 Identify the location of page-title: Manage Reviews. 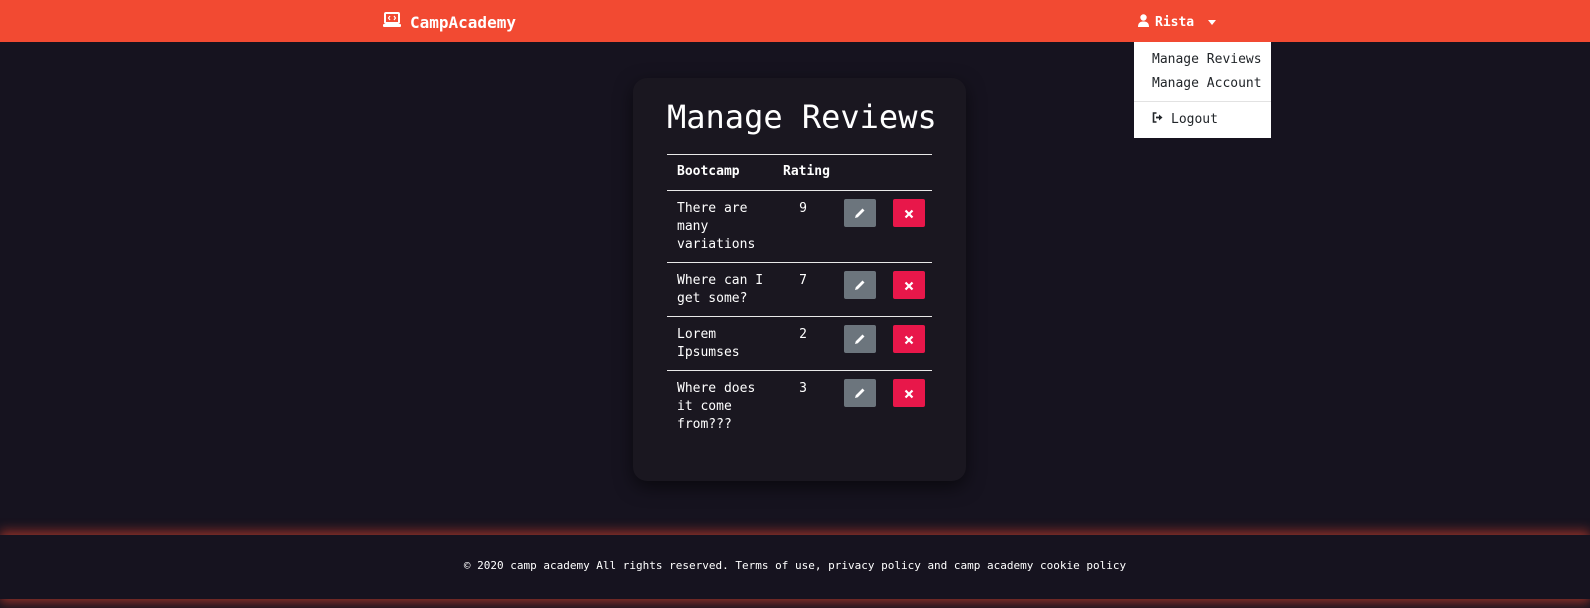
(802, 117).